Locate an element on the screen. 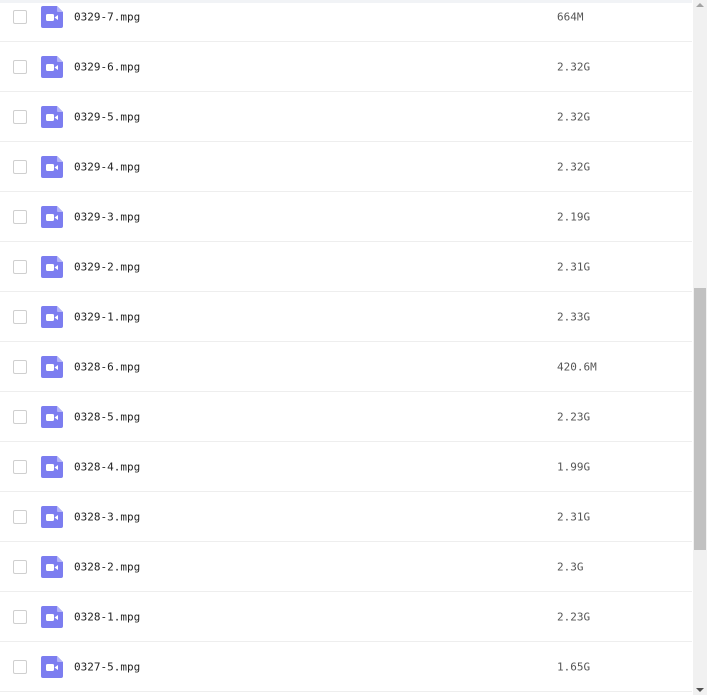 The height and width of the screenshot is (695, 707). scrollbar-thumb is located at coordinates (700, 419).